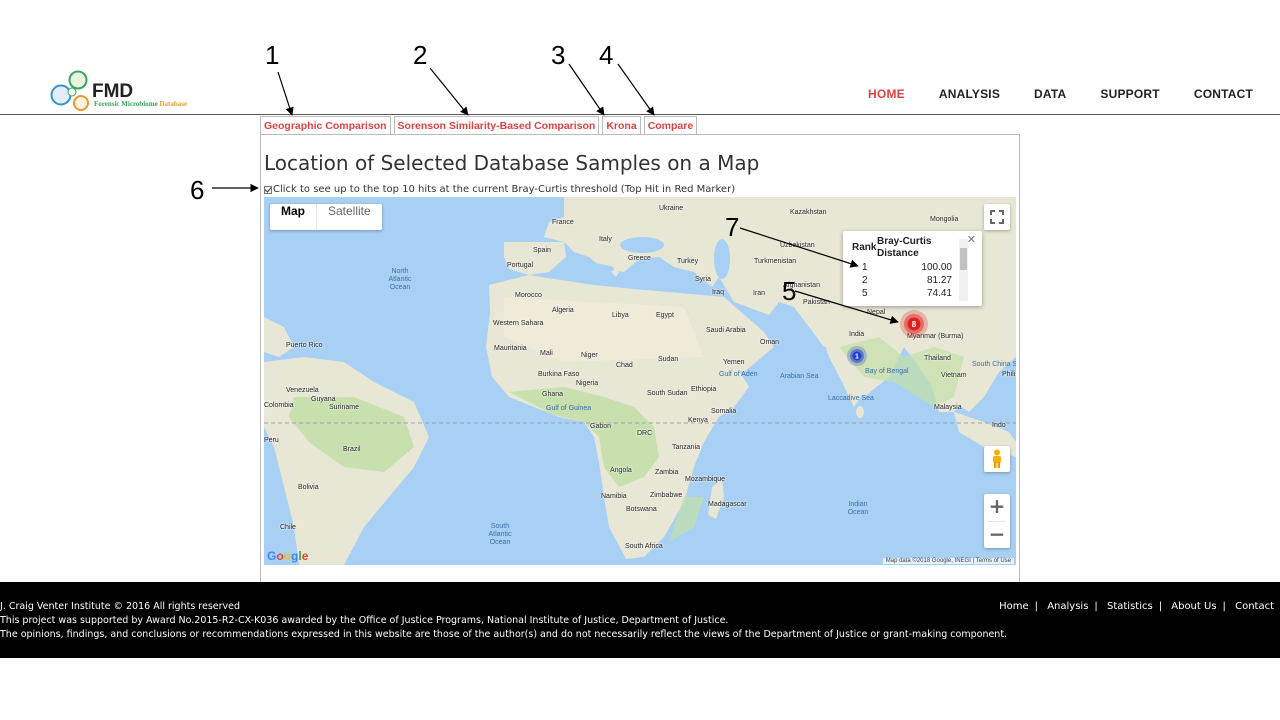 This screenshot has height=720, width=1280. What do you see at coordinates (1009, 374) in the screenshot?
I see `map-label: Phili` at bounding box center [1009, 374].